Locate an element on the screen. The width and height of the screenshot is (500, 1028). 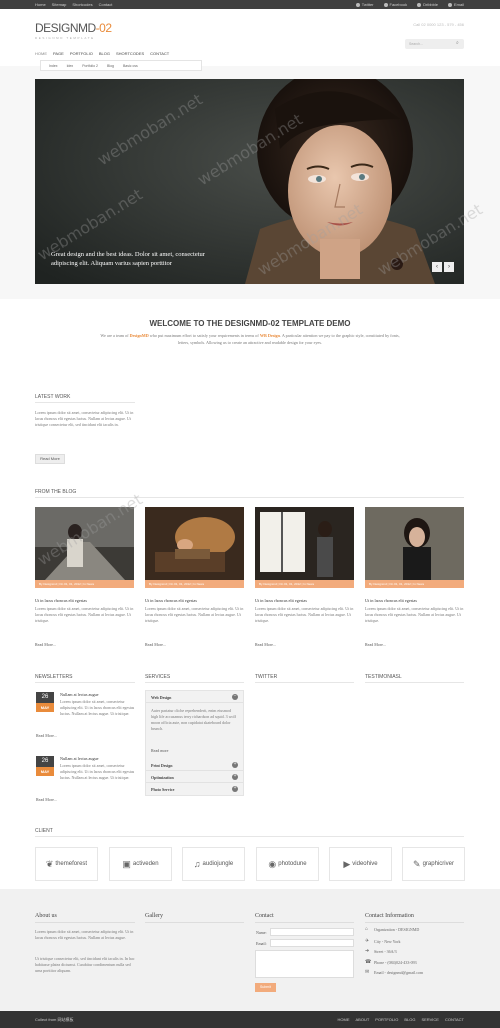
collapse-icon: − is located at coordinates (235, 697).